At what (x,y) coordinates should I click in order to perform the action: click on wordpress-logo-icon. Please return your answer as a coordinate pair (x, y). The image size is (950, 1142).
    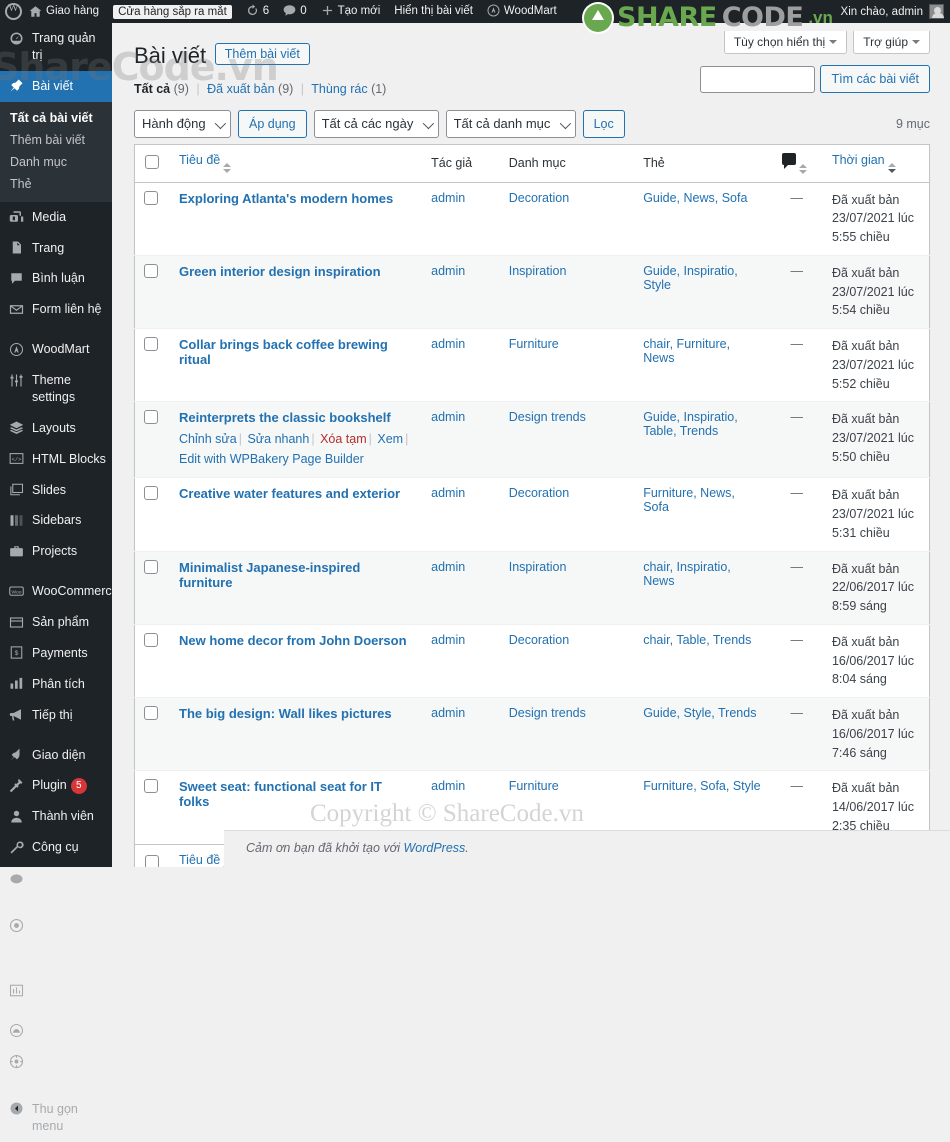
    Looking at the image, I should click on (13, 11).